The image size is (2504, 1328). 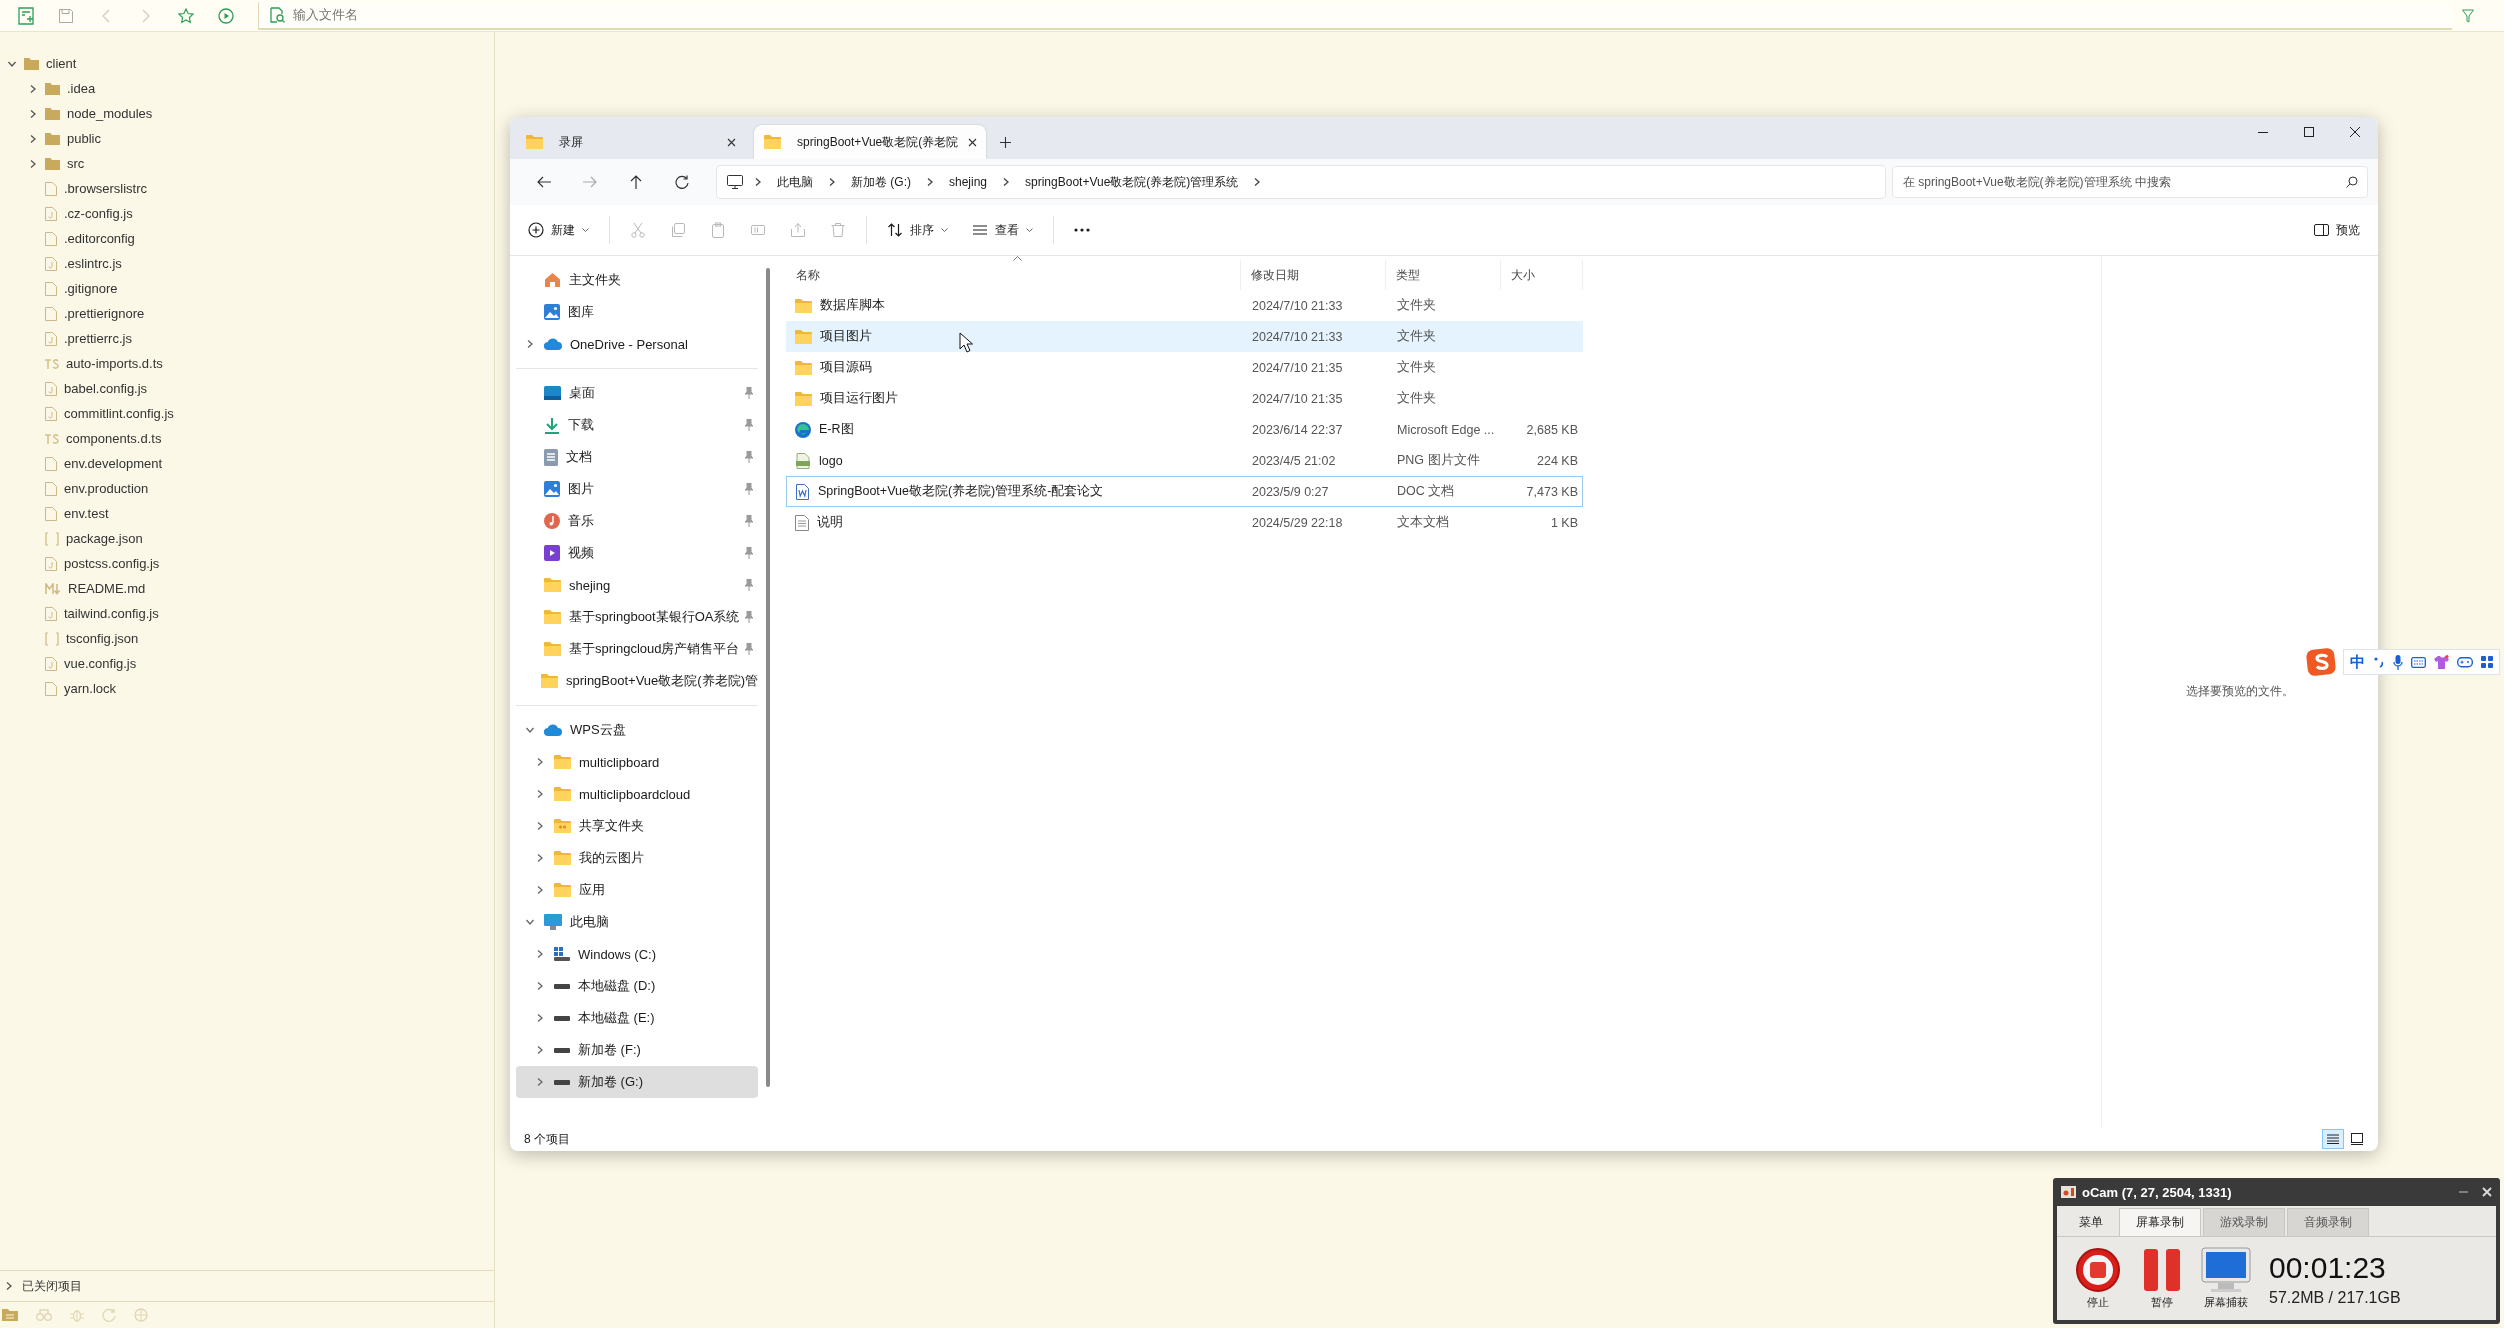 What do you see at coordinates (637, 617) in the screenshot?
I see `nav-item: 基于springboot某银行OA系统` at bounding box center [637, 617].